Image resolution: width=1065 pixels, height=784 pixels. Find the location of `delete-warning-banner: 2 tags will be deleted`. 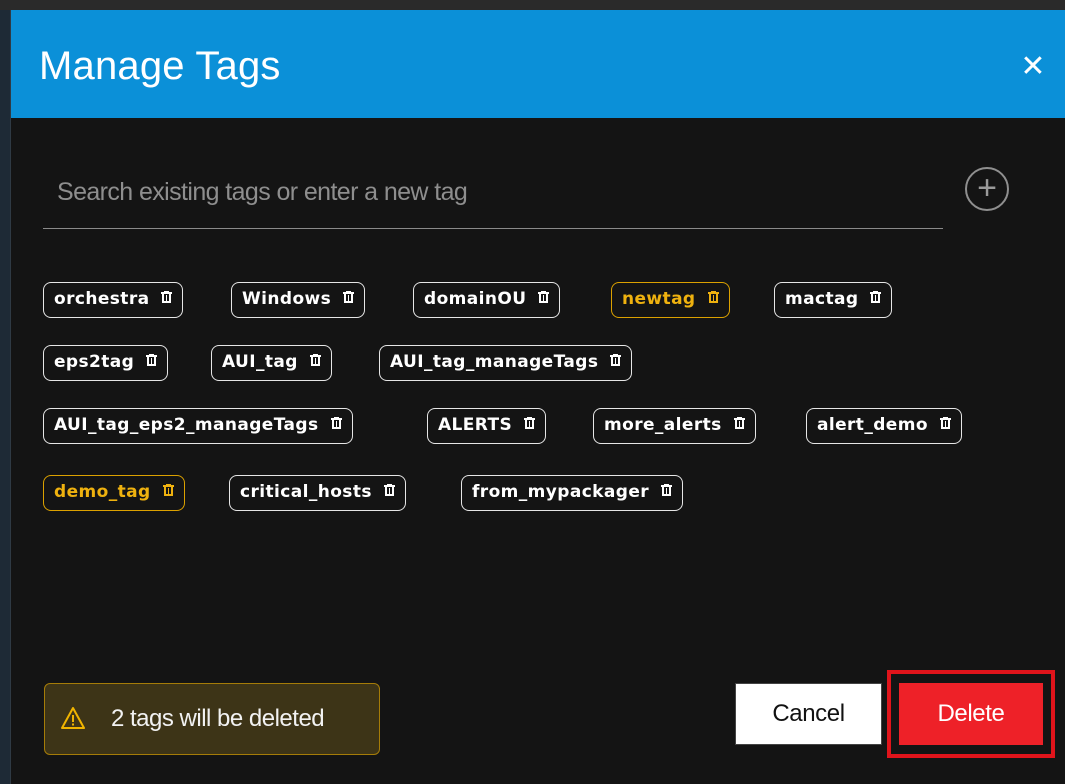

delete-warning-banner: 2 tags will be deleted is located at coordinates (212, 719).